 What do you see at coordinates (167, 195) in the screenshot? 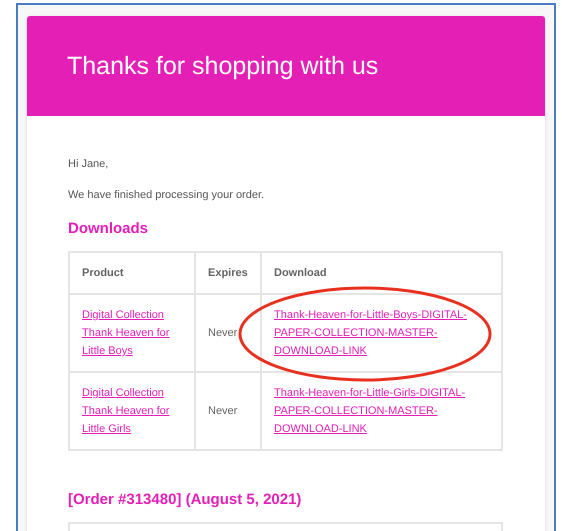
I see `message-text: We have finished processing your order.` at bounding box center [167, 195].